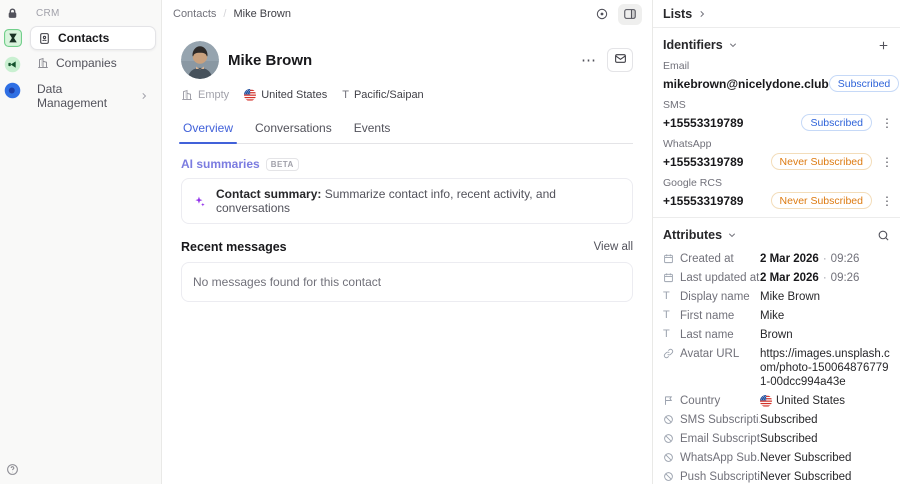  What do you see at coordinates (84, 38) in the screenshot?
I see `sidebar-item-label: Contacts` at bounding box center [84, 38].